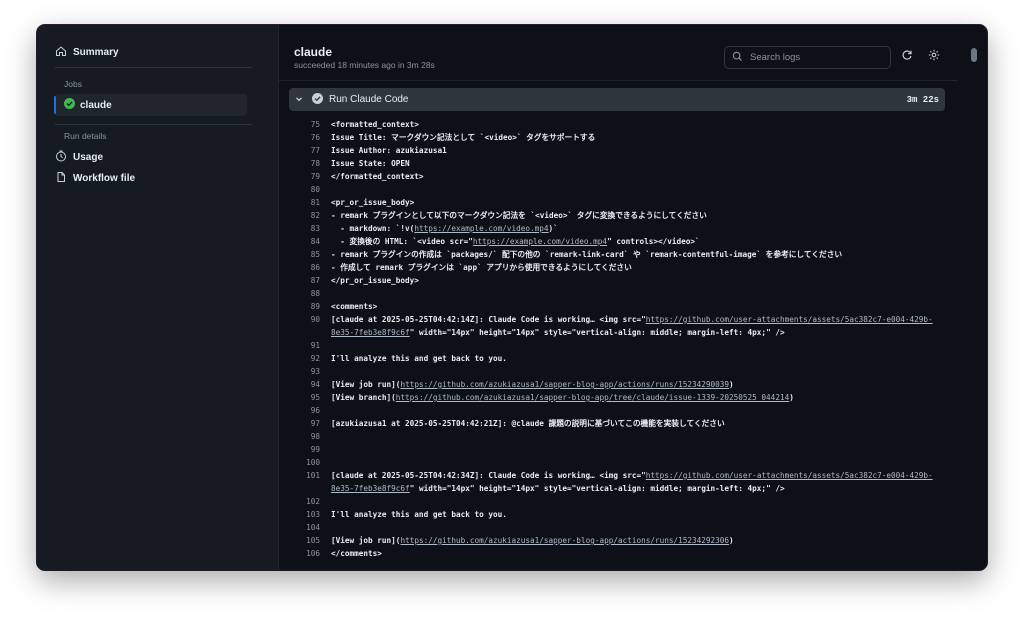  Describe the element at coordinates (815, 57) in the screenshot. I see `search-logs-input` at that location.